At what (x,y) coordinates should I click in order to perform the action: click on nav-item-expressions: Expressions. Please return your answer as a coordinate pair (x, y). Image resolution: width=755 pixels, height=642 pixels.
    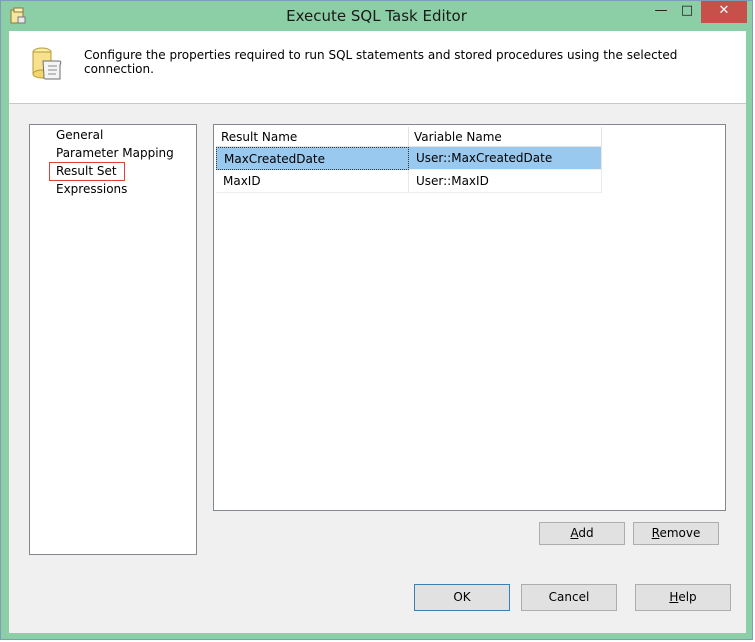
    Looking at the image, I should click on (91, 189).